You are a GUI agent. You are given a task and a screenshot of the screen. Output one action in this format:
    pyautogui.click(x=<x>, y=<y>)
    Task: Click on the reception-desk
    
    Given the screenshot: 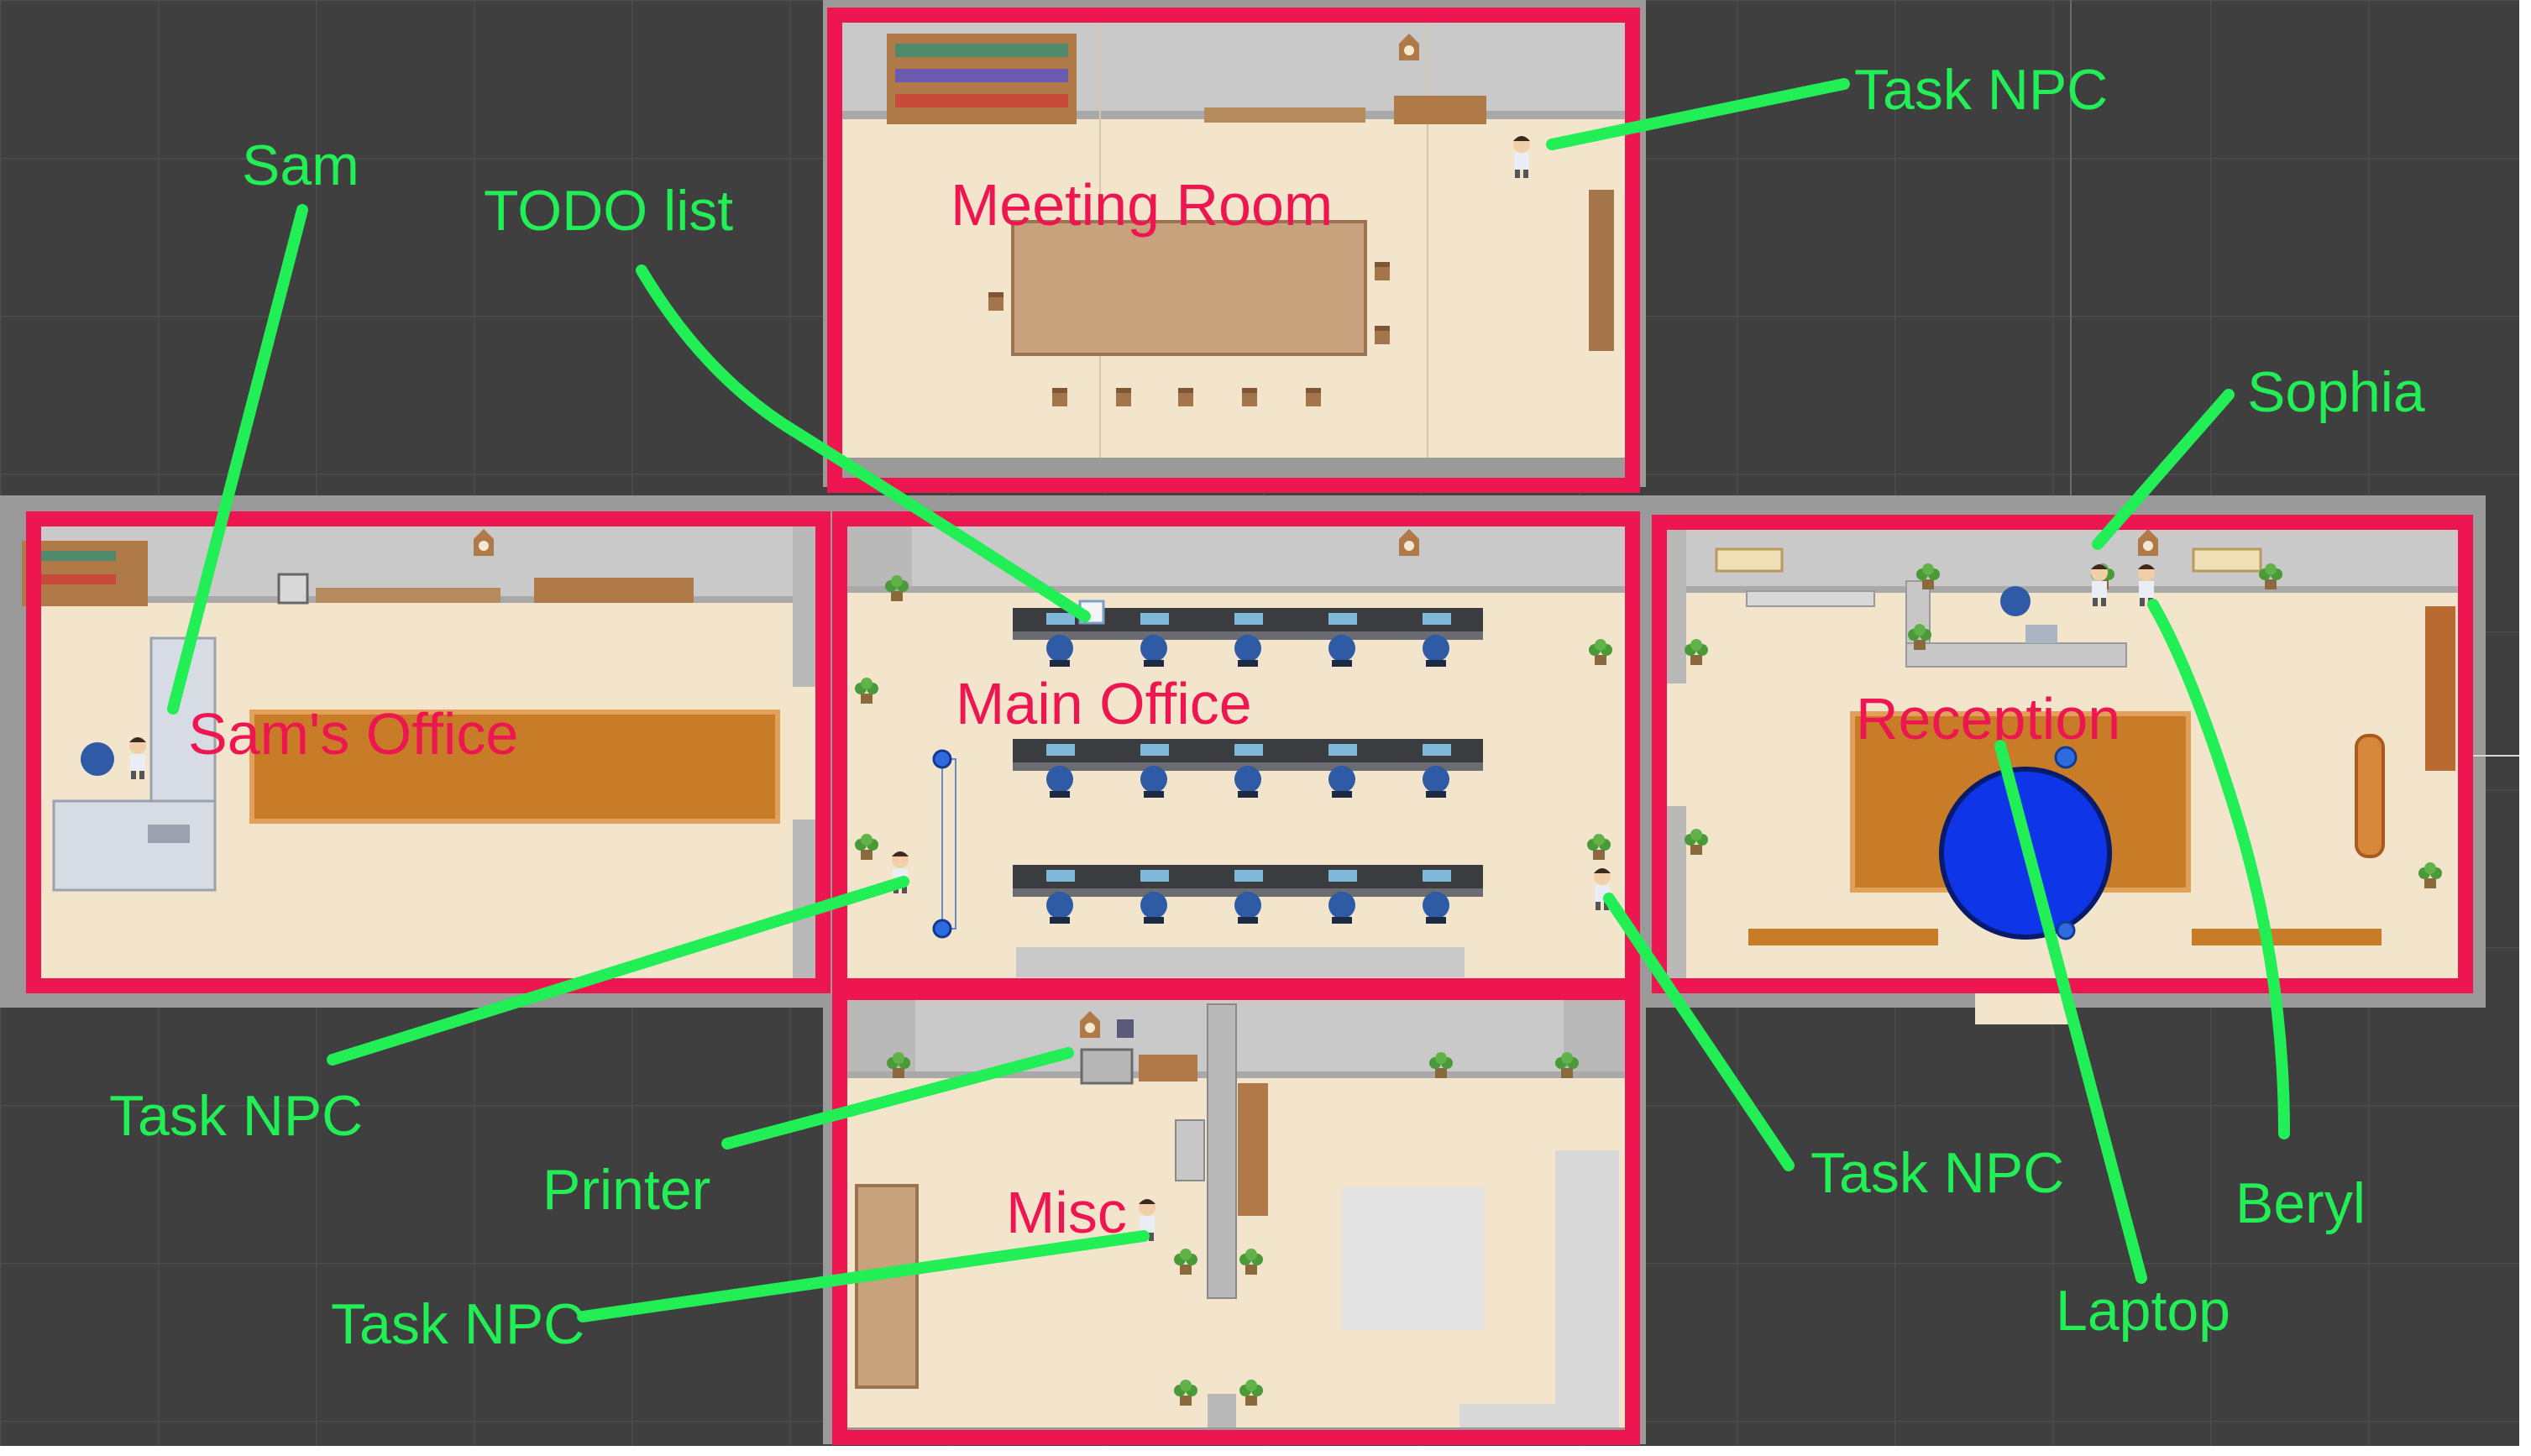 What is the action you would take?
    pyautogui.click(x=2016, y=655)
    